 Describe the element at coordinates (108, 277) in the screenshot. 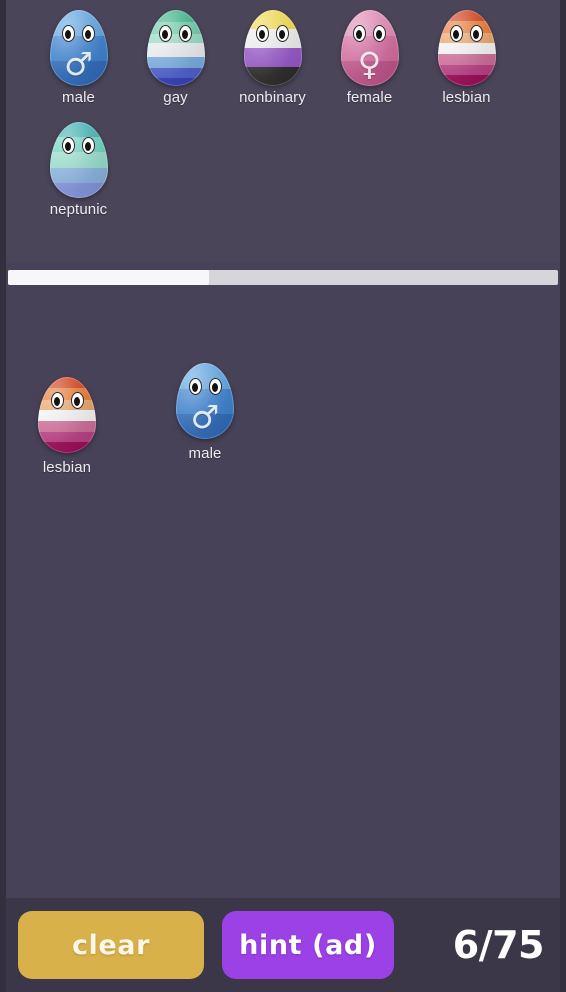

I see `palette-scrollbar-thumb` at that location.